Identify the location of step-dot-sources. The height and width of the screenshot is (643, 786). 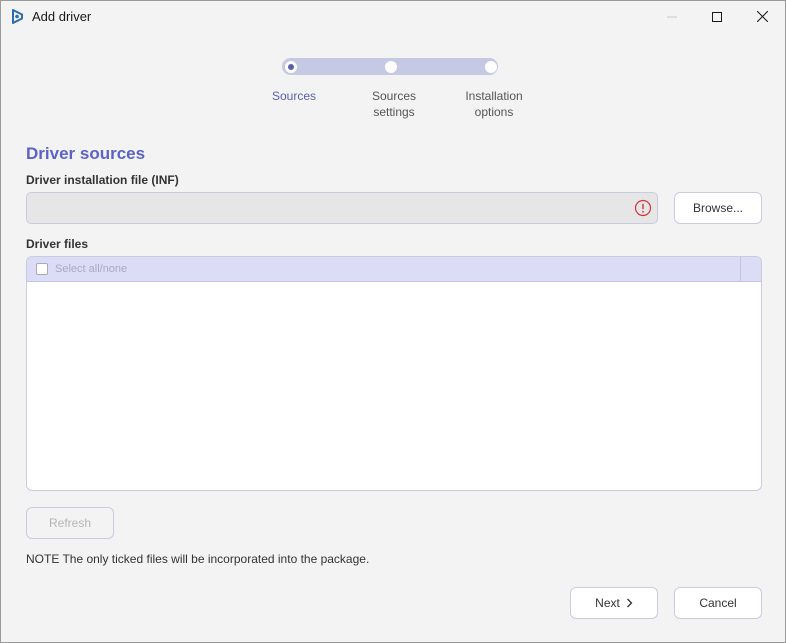
(291, 67).